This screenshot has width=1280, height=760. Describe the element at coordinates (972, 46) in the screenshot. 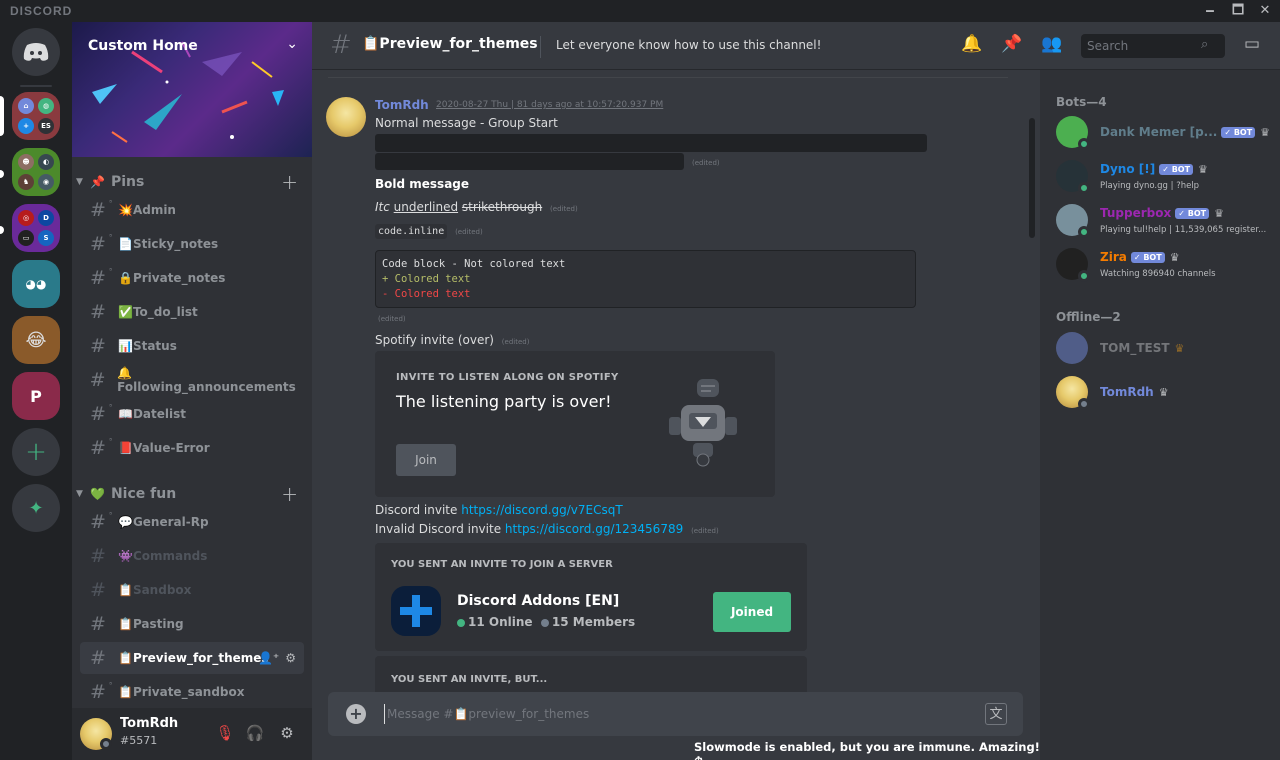

I see `notification-bell-icon: 🔔` at that location.